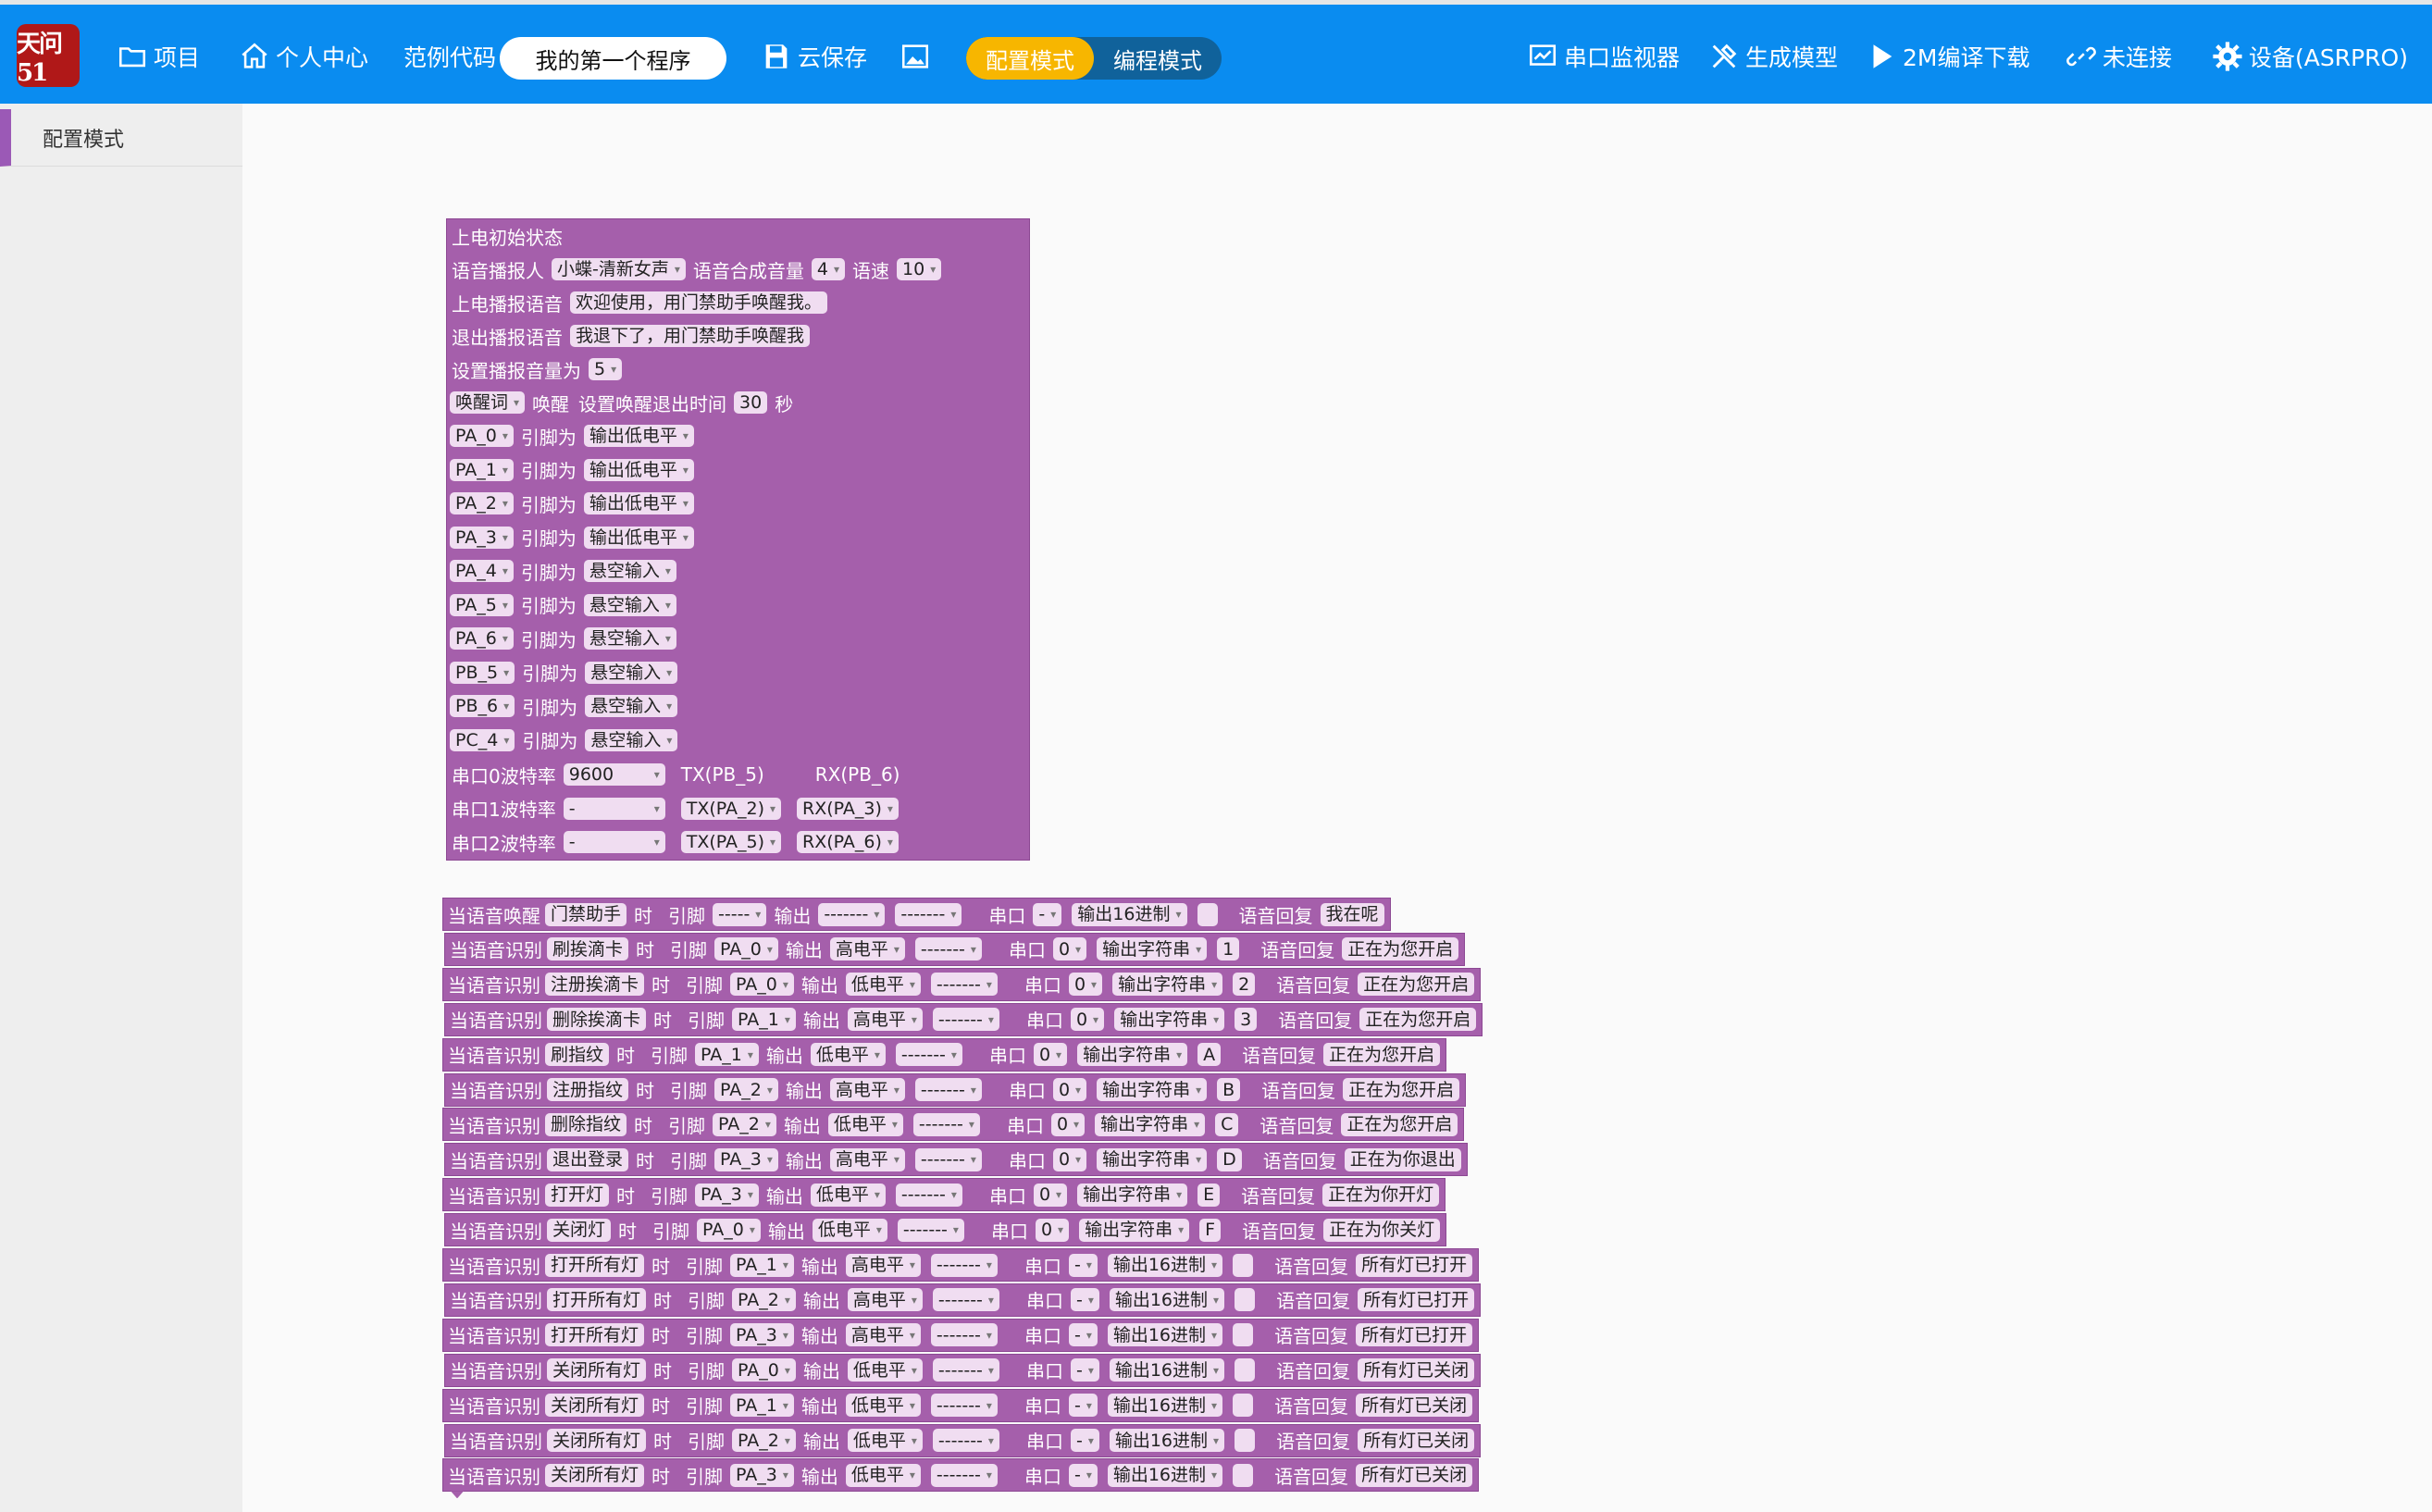 This screenshot has width=2432, height=1512. Describe the element at coordinates (690, 336) in the screenshot. I see `exit-voice-input: 我退下了，用门禁助手唤醒我` at that location.